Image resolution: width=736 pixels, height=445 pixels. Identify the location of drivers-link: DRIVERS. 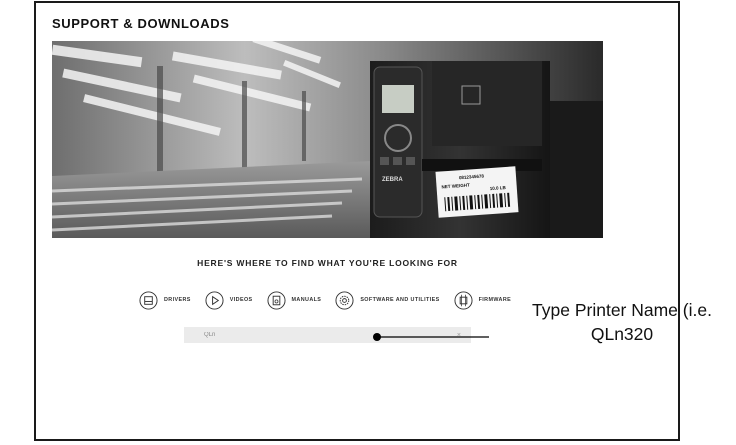
(165, 300).